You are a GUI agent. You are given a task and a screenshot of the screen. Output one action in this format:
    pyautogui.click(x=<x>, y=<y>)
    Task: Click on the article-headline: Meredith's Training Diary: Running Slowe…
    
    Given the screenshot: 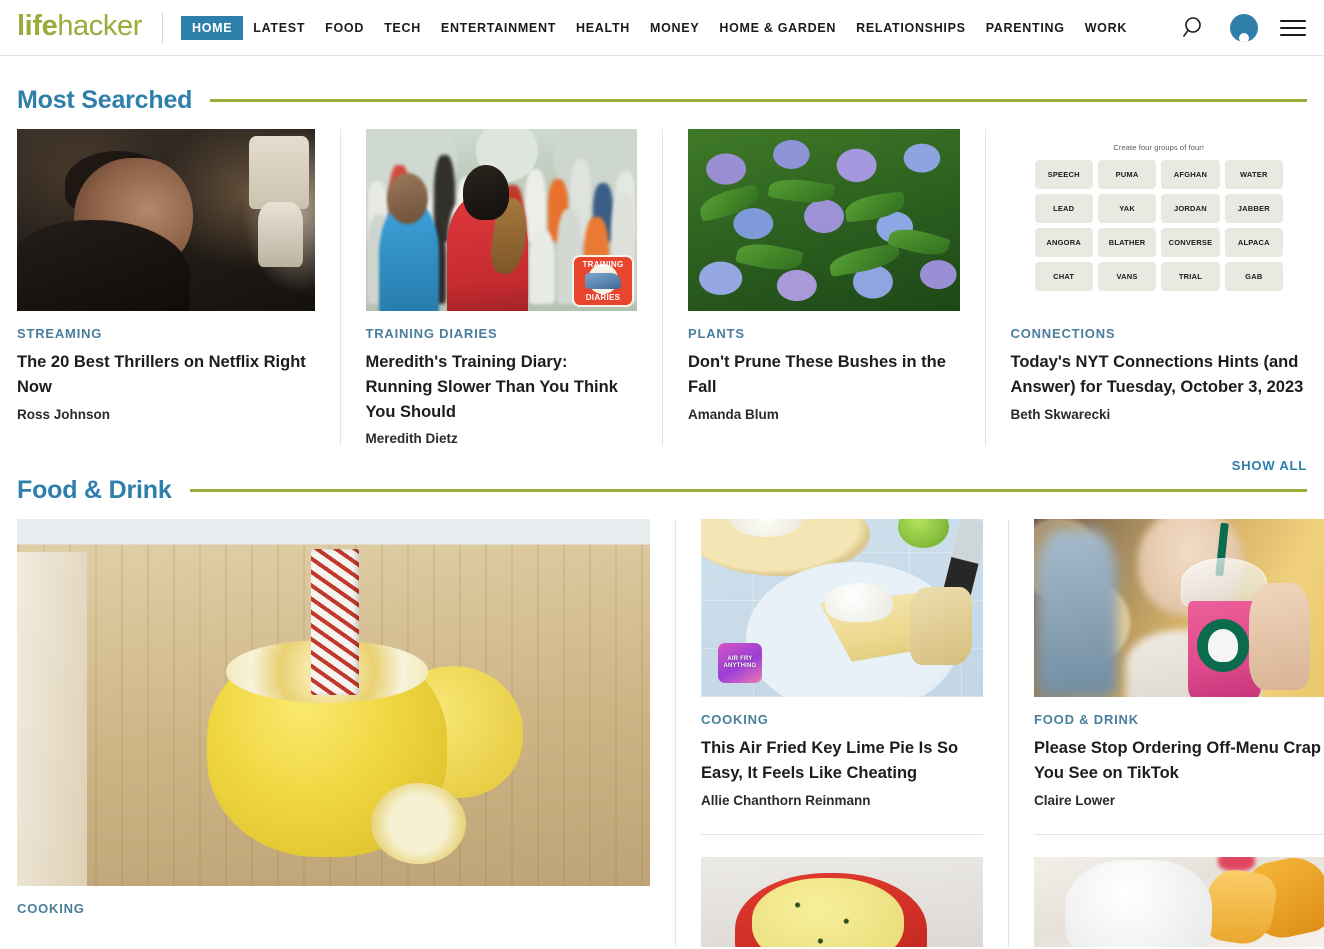 What is the action you would take?
    pyautogui.click(x=502, y=387)
    